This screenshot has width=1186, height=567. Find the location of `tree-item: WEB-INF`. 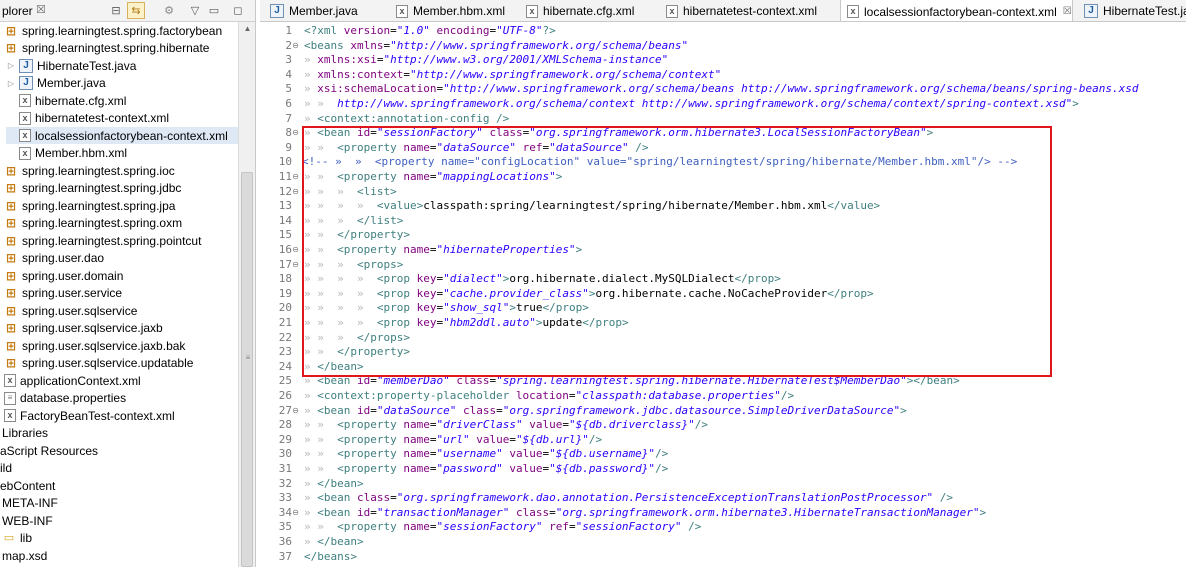

tree-item: WEB-INF is located at coordinates (27, 520).